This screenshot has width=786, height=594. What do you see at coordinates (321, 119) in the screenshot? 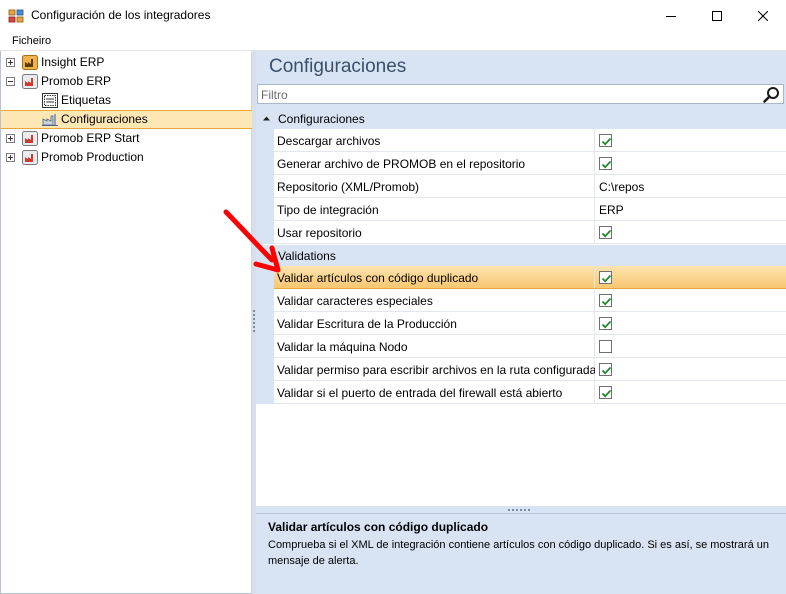
I see `category-label: Configuraciones` at bounding box center [321, 119].